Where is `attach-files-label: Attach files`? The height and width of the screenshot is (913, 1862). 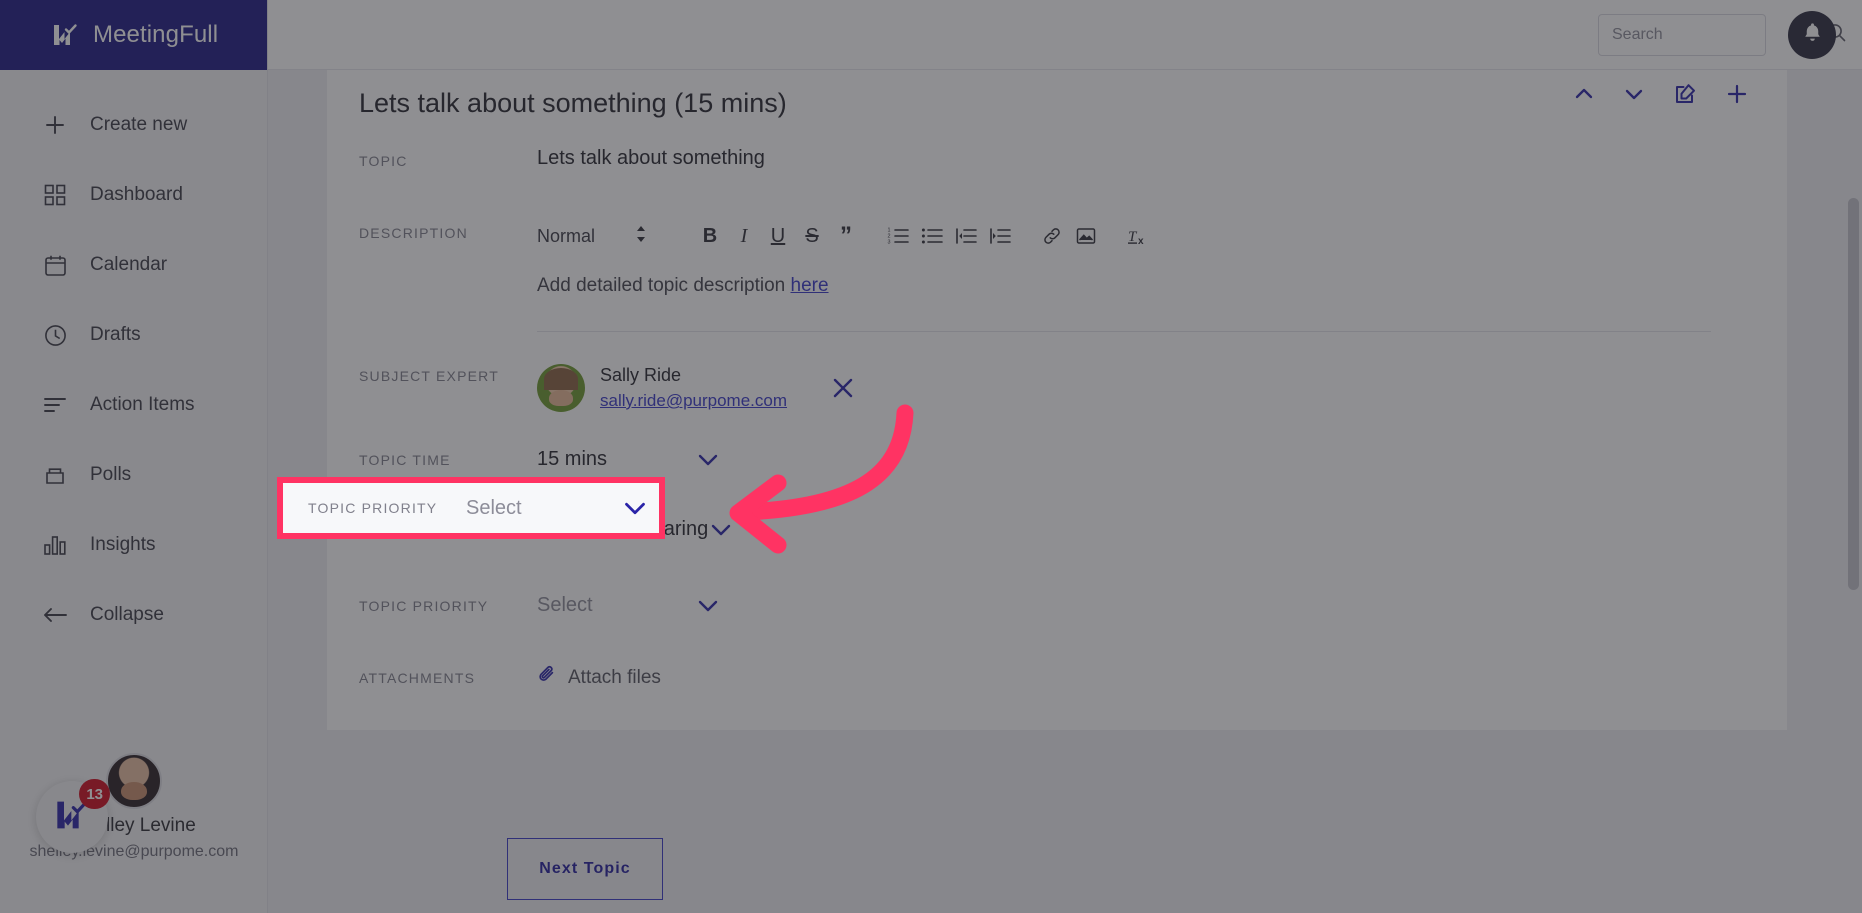
attach-files-label: Attach files is located at coordinates (614, 677).